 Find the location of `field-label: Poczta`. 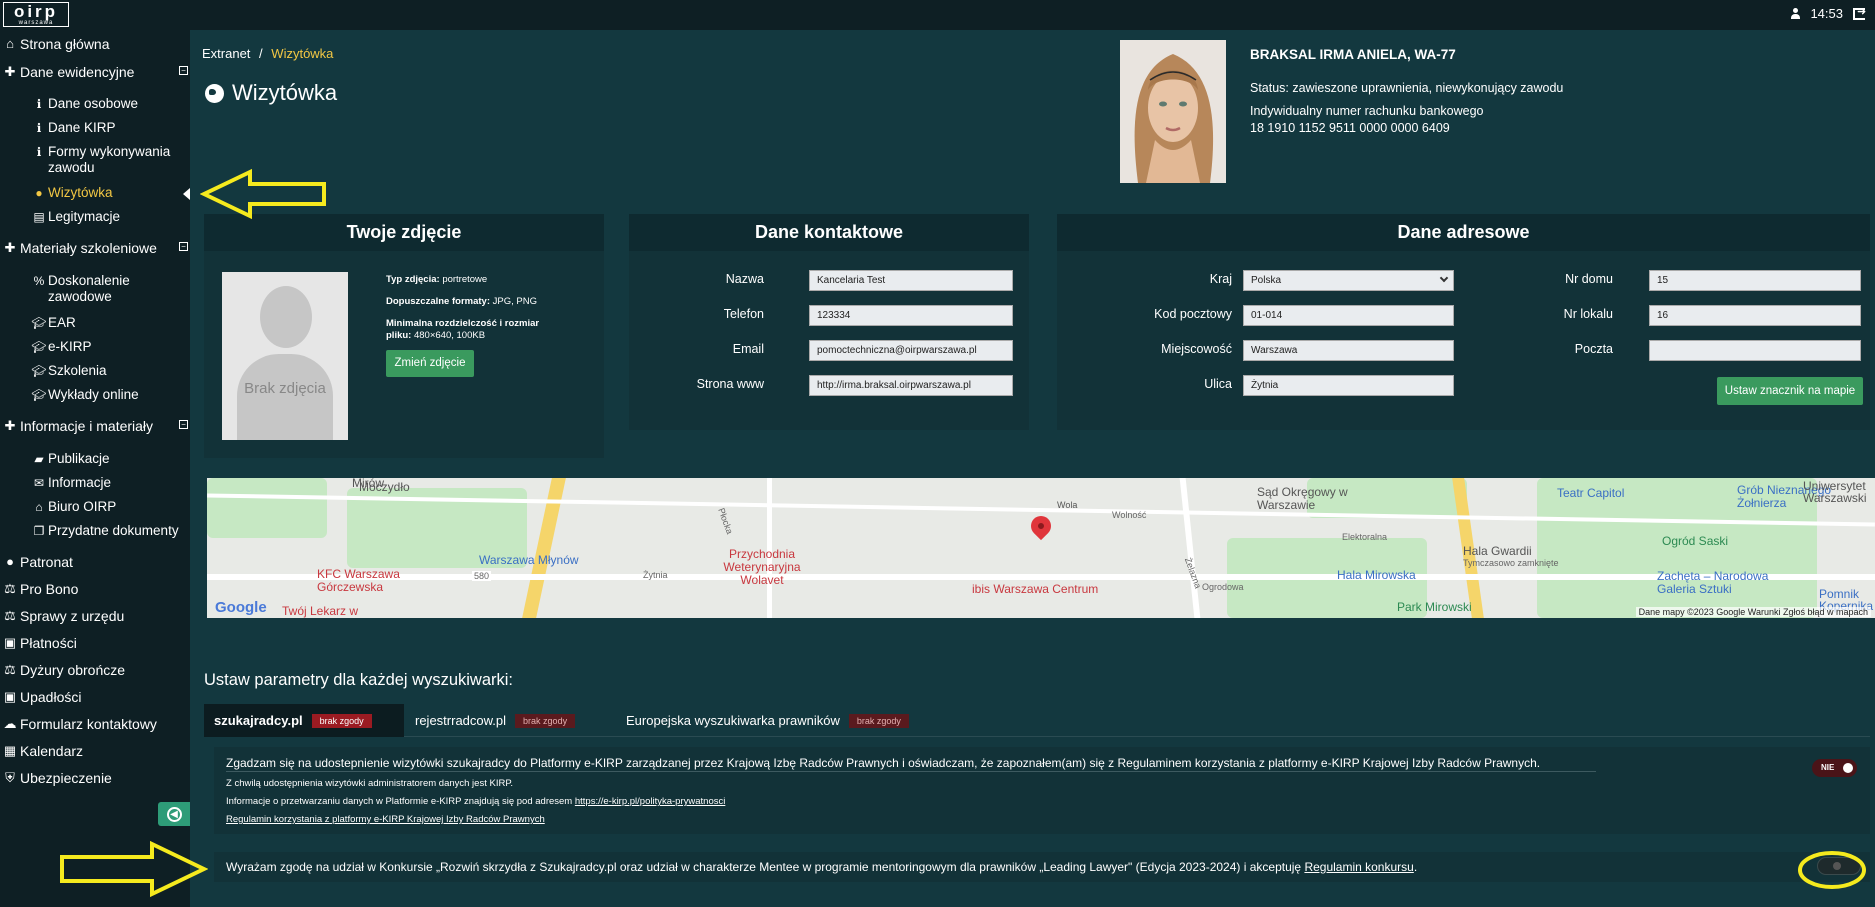

field-label: Poczta is located at coordinates (1593, 349).